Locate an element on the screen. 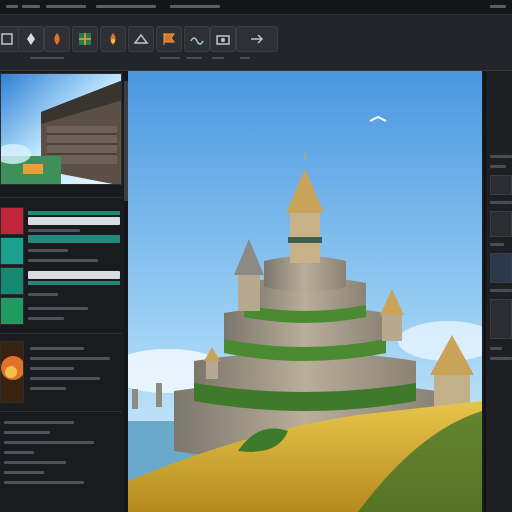  wave-tool-button is located at coordinates (197, 39).